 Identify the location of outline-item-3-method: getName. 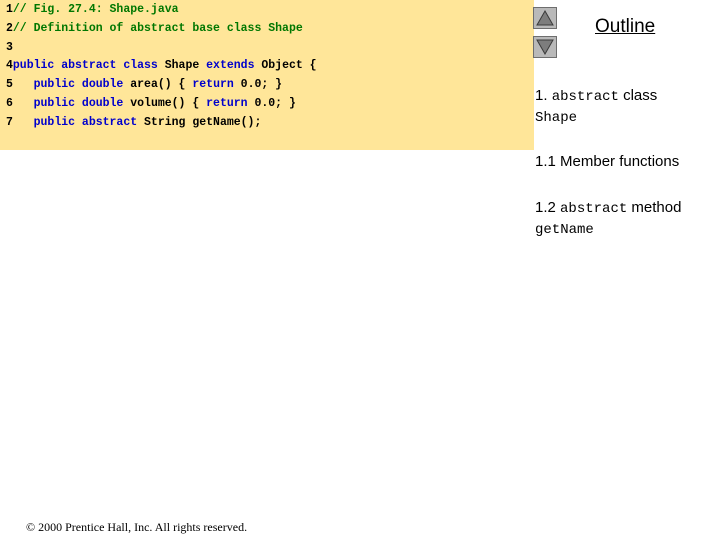
(564, 230).